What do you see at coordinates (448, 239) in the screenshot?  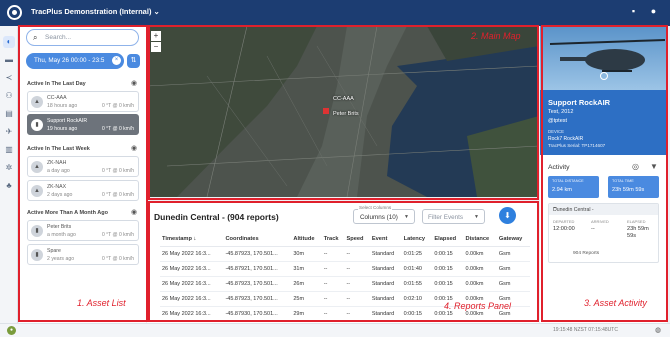 I see `column-header: Elapsed` at bounding box center [448, 239].